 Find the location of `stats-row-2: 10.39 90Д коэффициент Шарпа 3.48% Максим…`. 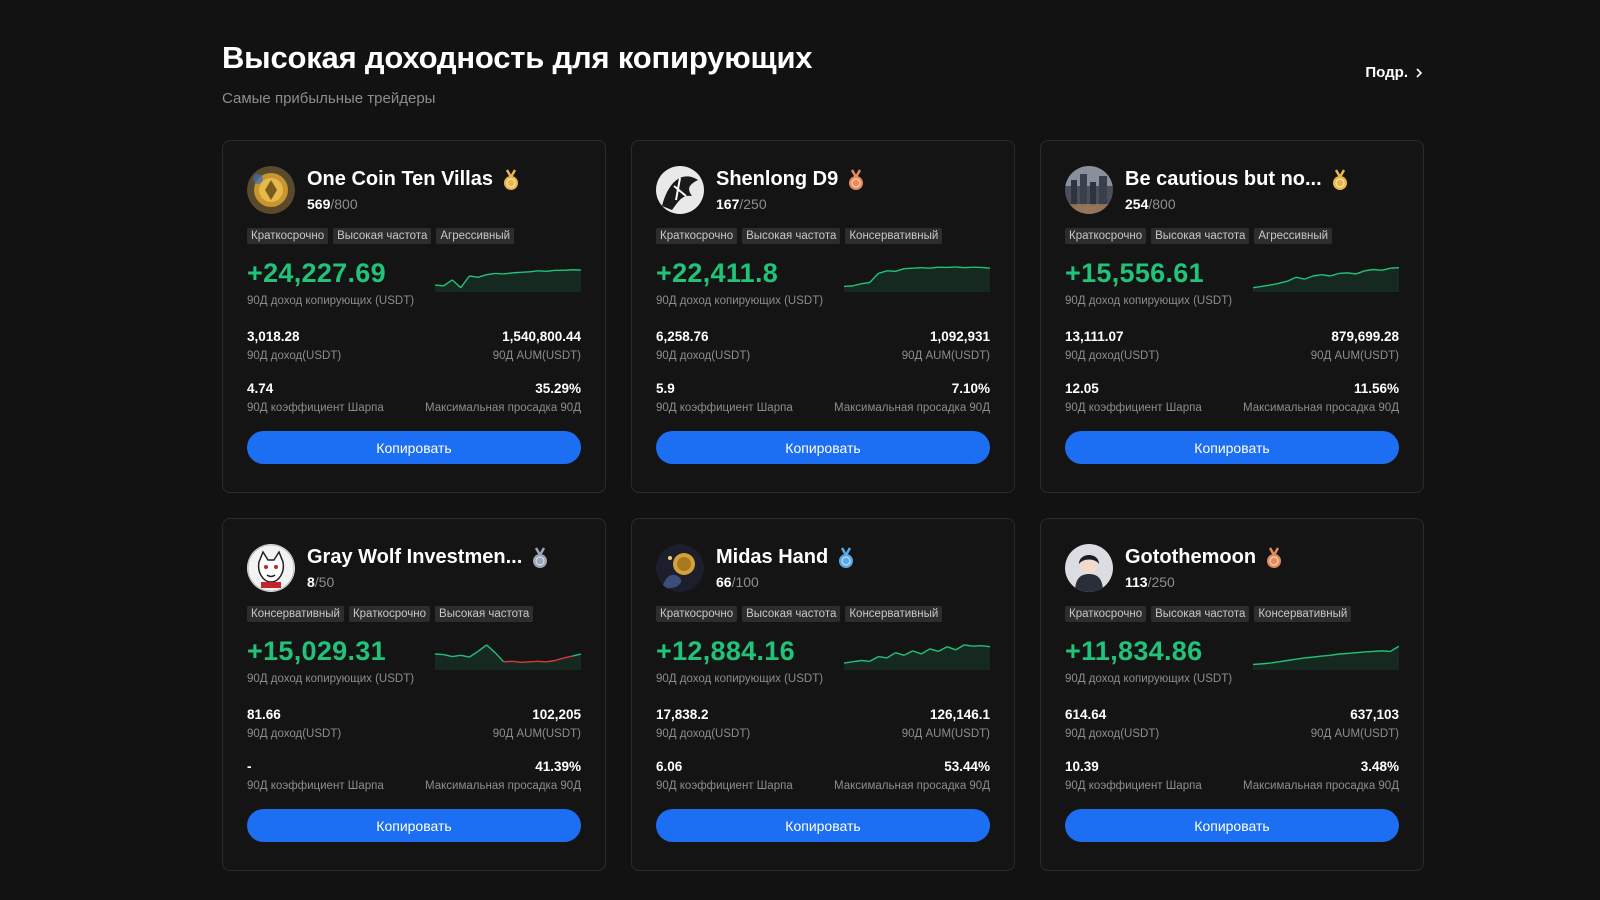

stats-row-2: 10.39 90Д коэффициент Шарпа 3.48% Максим… is located at coordinates (1232, 775).